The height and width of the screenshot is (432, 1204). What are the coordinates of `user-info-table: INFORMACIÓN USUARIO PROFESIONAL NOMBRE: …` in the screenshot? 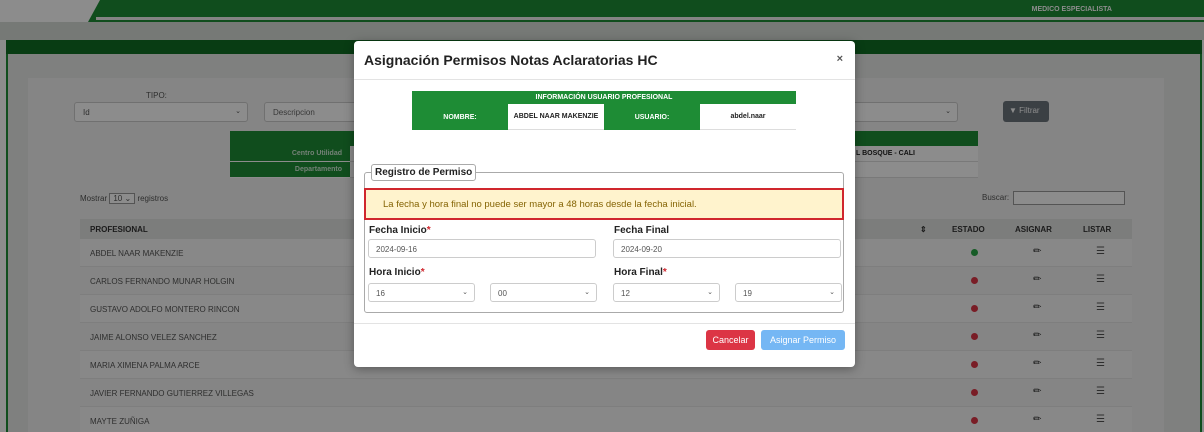 It's located at (604, 110).